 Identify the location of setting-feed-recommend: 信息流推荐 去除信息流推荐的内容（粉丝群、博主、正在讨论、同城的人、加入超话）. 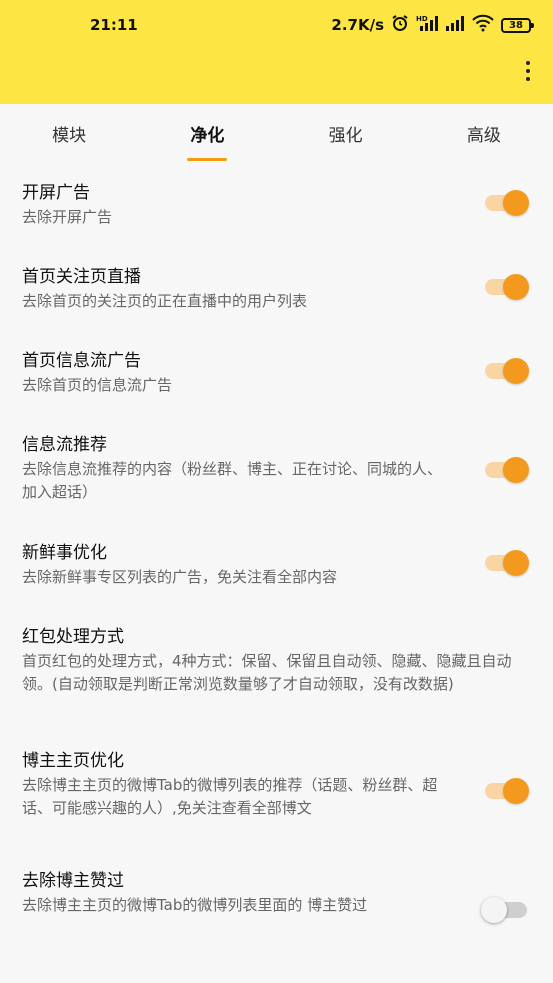
(276, 475).